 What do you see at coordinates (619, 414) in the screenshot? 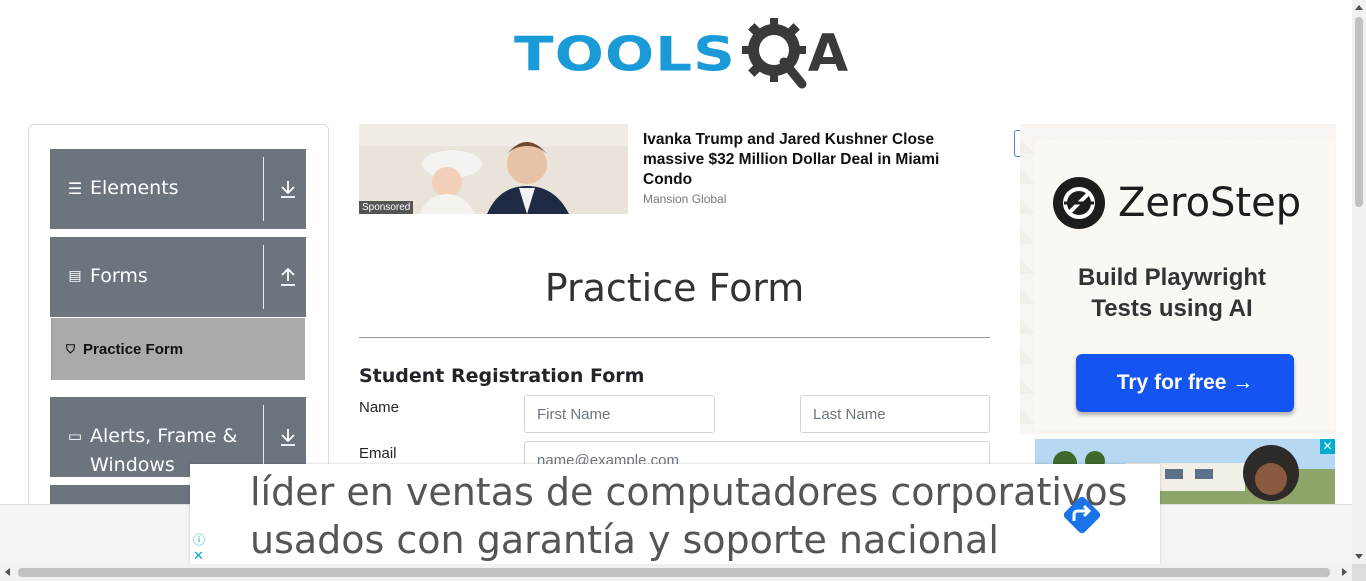
I see `first-name-input` at bounding box center [619, 414].